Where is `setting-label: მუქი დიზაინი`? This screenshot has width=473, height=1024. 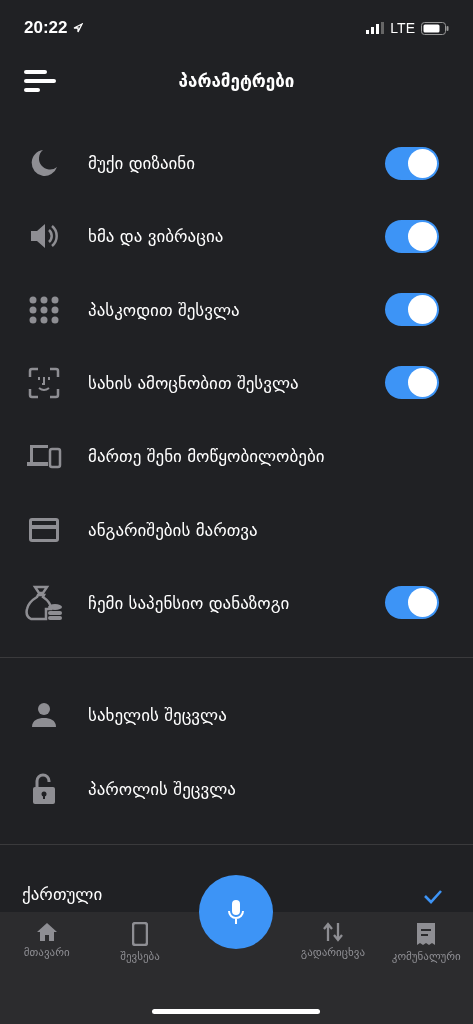
setting-label: მუქი დიზაინი is located at coordinates (236, 163).